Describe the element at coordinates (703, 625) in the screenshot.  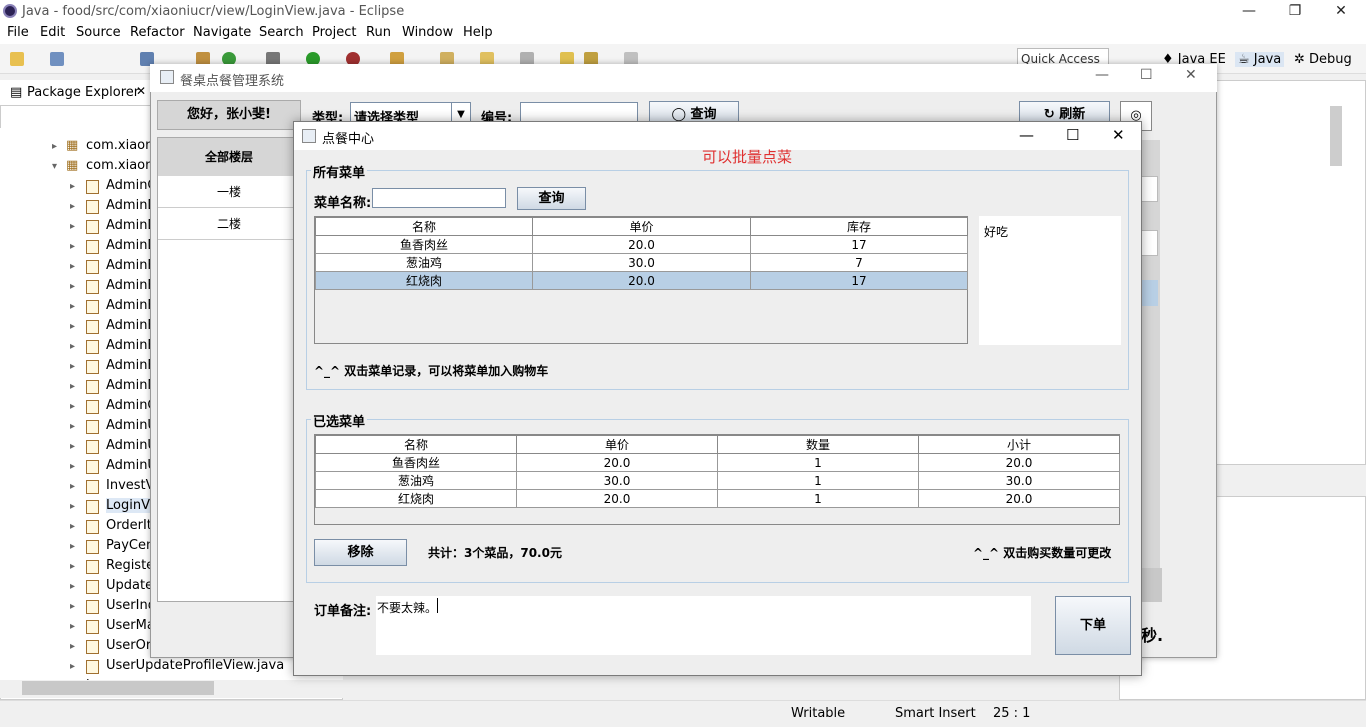
I see `remark-textarea: 不要太辣。` at that location.